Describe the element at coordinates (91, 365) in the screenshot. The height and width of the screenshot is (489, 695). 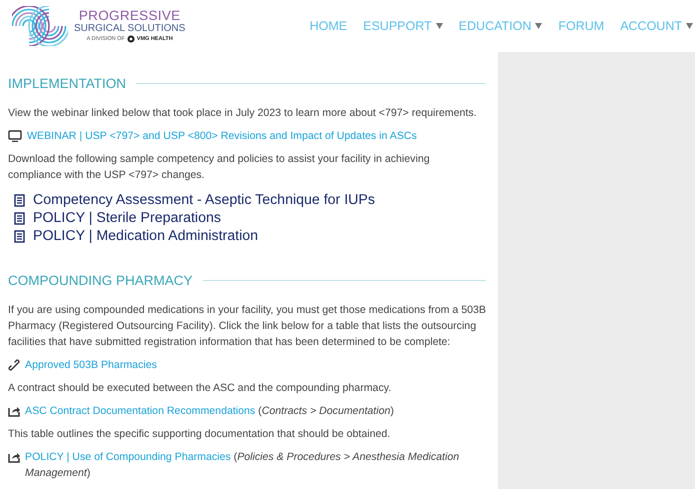
I see `link: Approved 503B Pharmacies` at that location.